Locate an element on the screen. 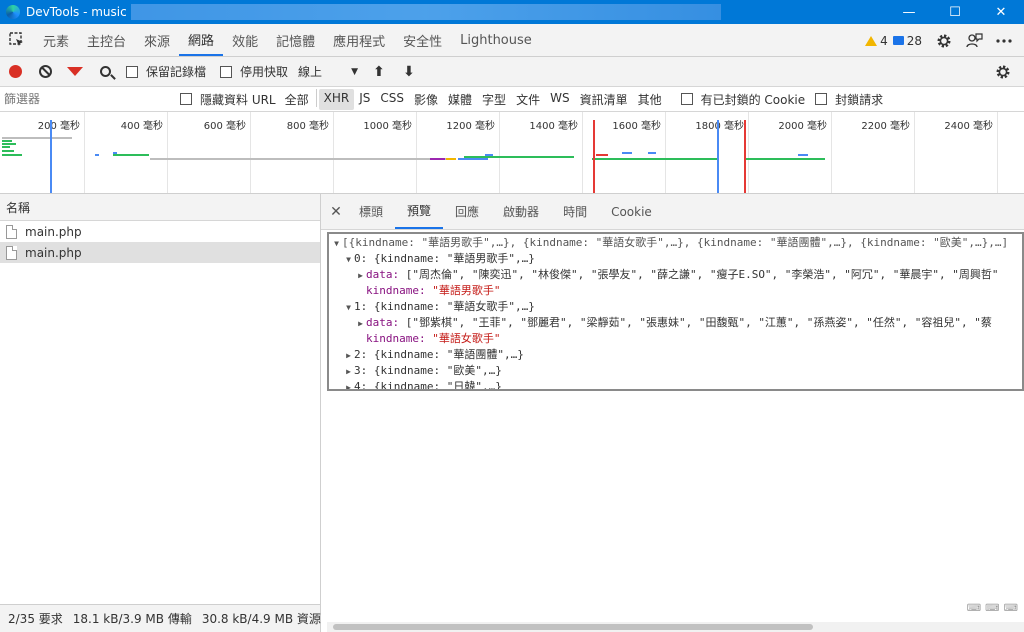  tree-item-3: ▶ 3: {kindname: "歐美",…} is located at coordinates (676, 371).